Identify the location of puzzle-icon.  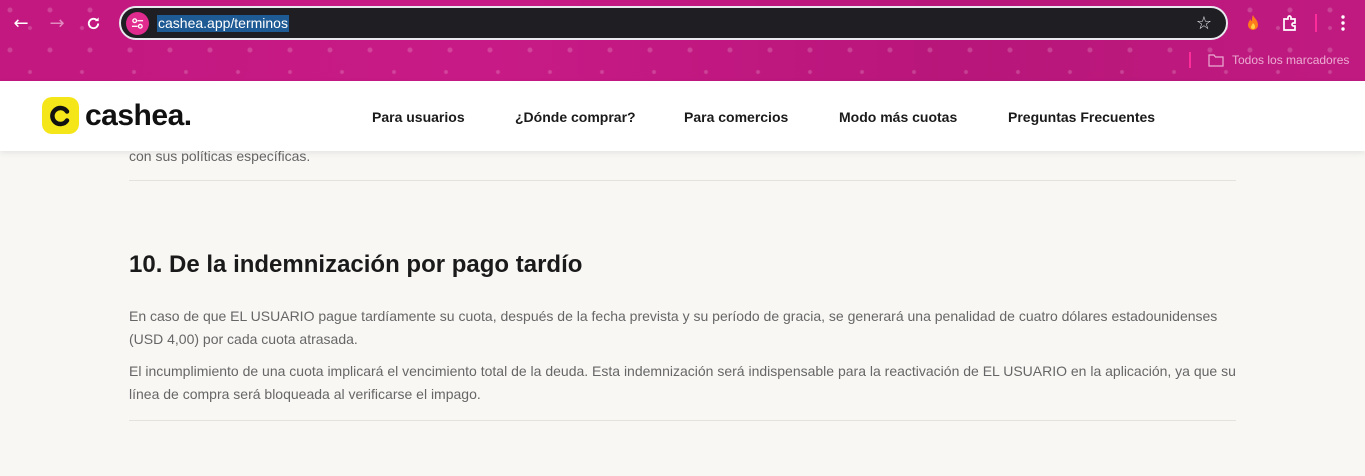
(1290, 23).